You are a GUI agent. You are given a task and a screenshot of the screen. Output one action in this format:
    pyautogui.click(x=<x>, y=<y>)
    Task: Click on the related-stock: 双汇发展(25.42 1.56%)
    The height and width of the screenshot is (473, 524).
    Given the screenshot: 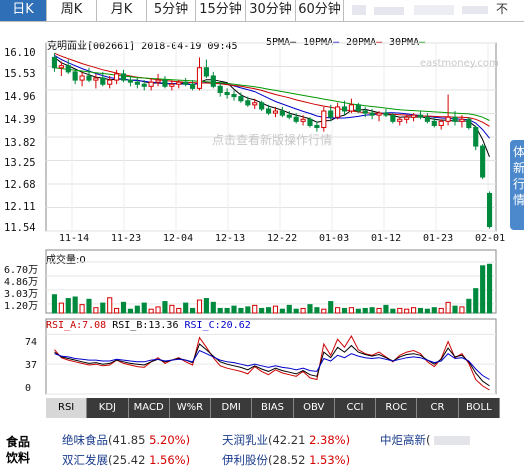 What is the action you would take?
    pyautogui.click(x=126, y=460)
    